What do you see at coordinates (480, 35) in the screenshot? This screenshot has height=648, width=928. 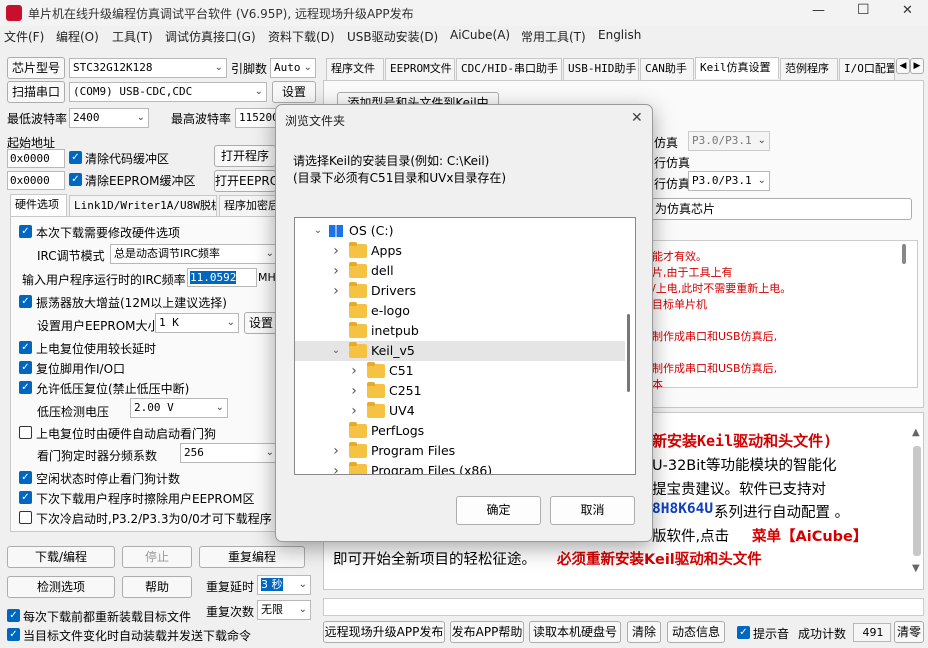 I see `menu-aicube: AiCube(A)` at bounding box center [480, 35].